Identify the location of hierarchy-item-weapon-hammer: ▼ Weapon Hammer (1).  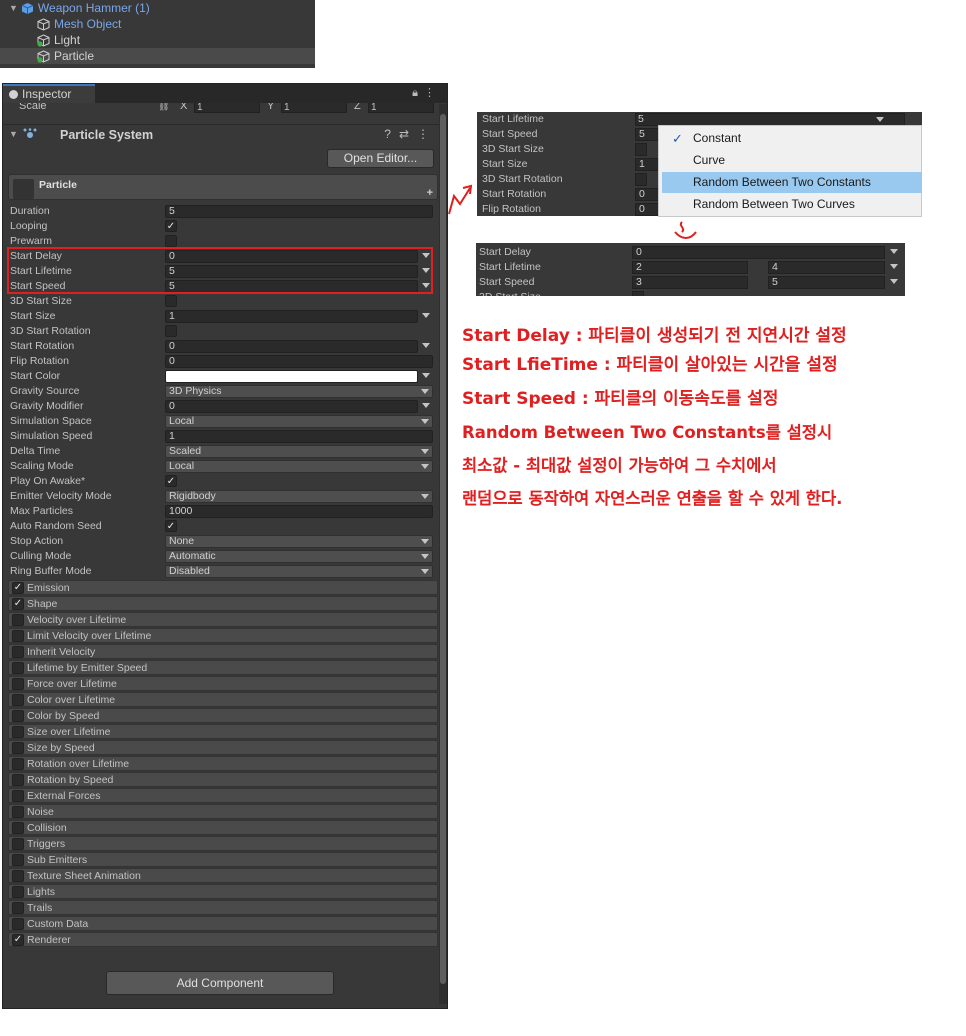
(157, 8).